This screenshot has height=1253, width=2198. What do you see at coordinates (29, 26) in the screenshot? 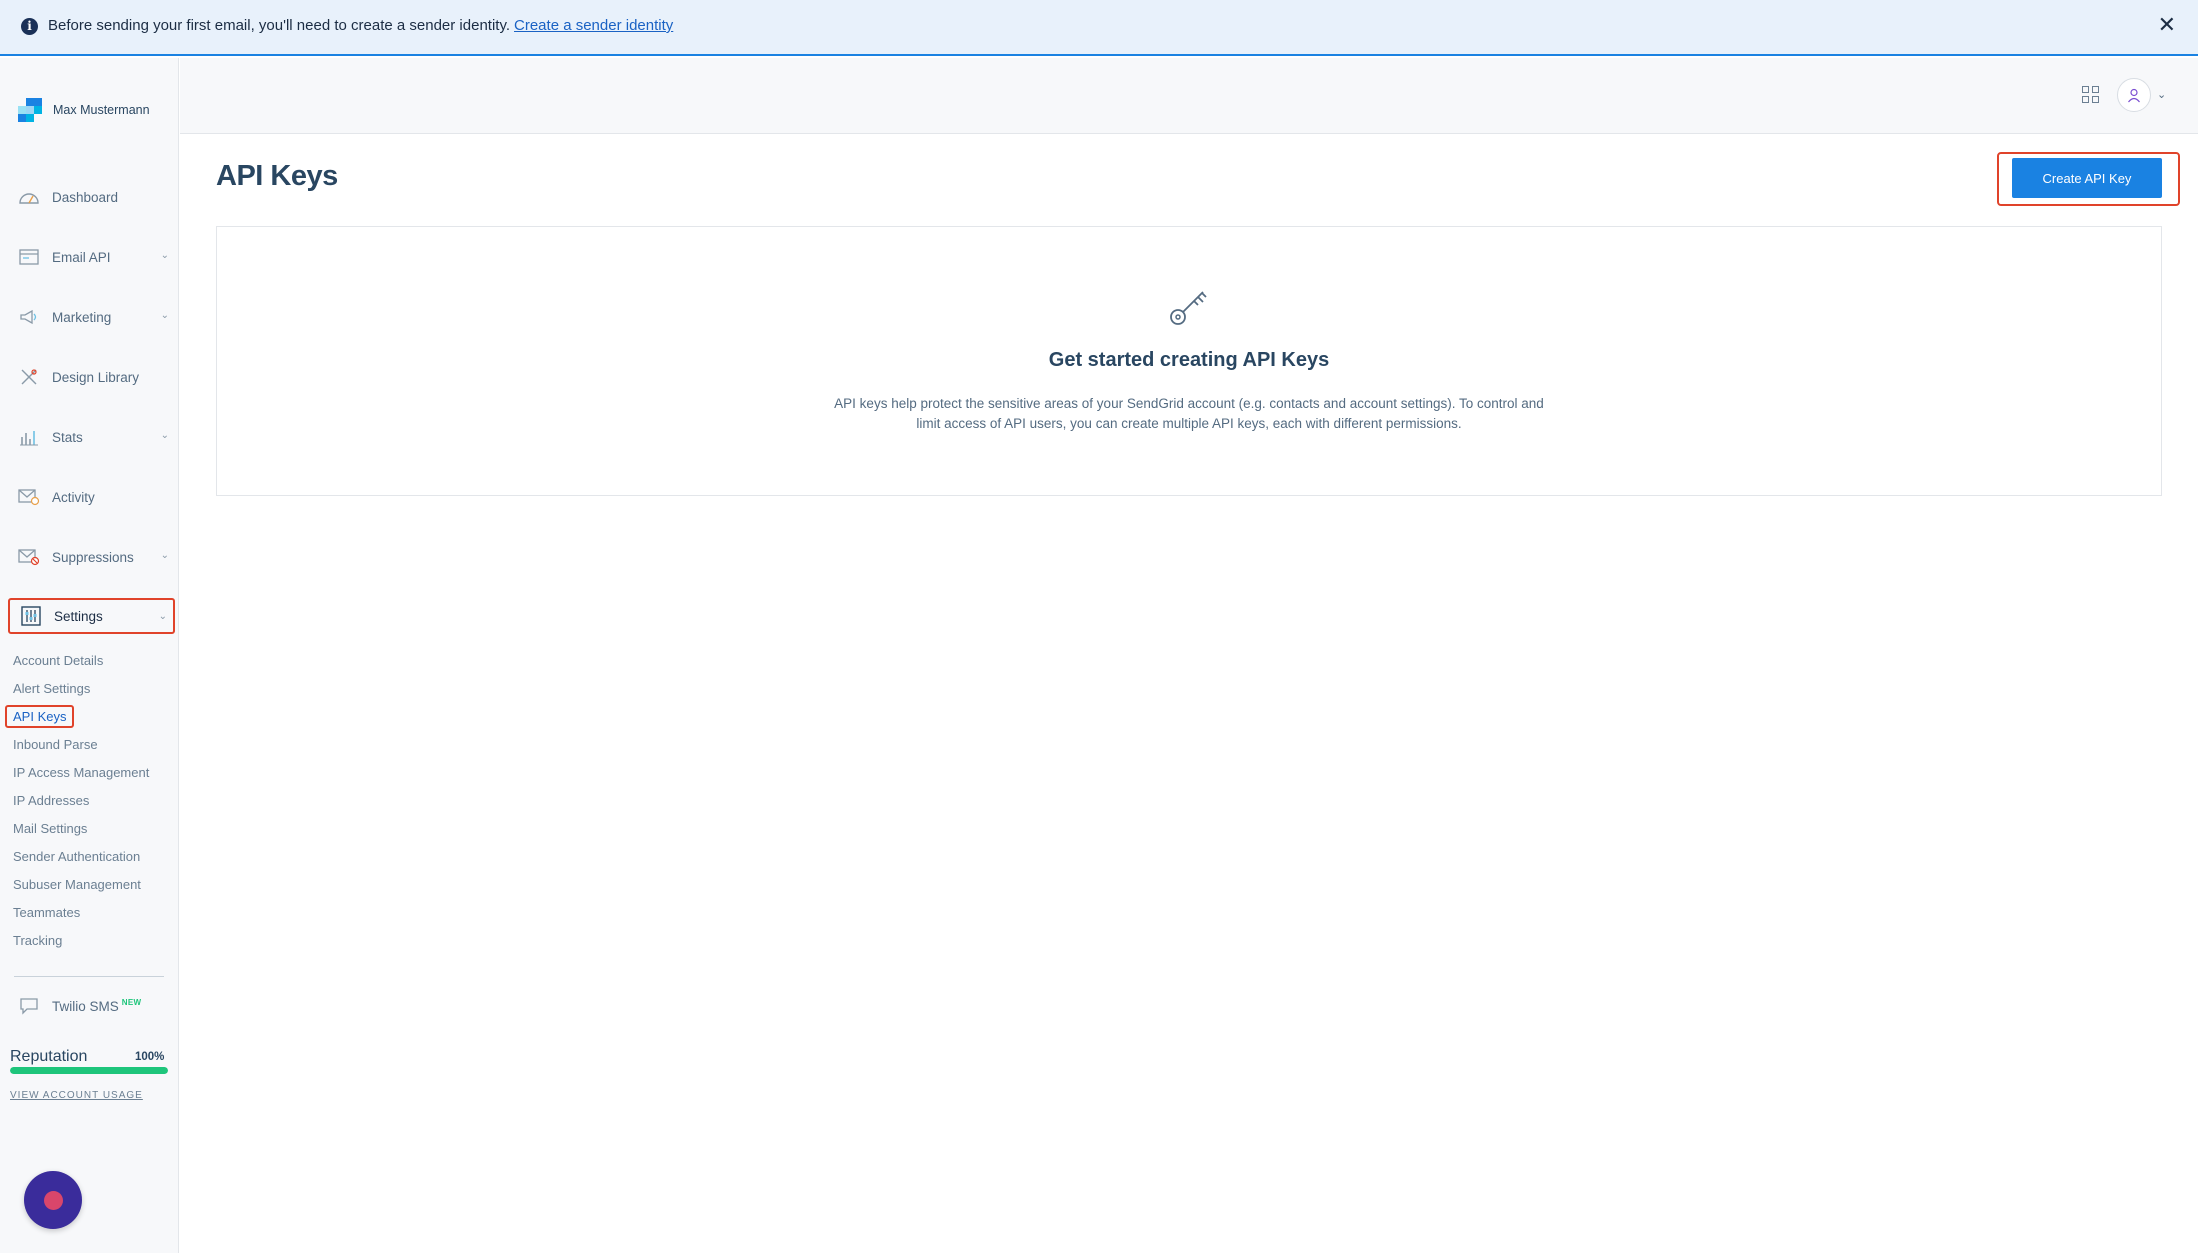
I see `info-icon: i` at bounding box center [29, 26].